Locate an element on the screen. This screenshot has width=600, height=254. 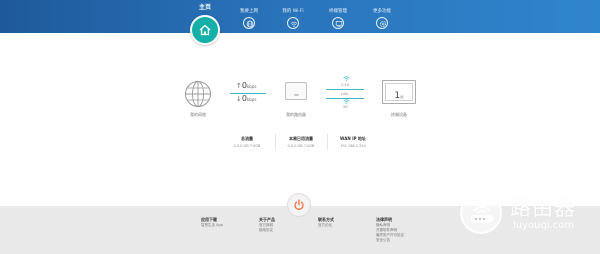
home-tab-label: 主页 is located at coordinates (204, 7).